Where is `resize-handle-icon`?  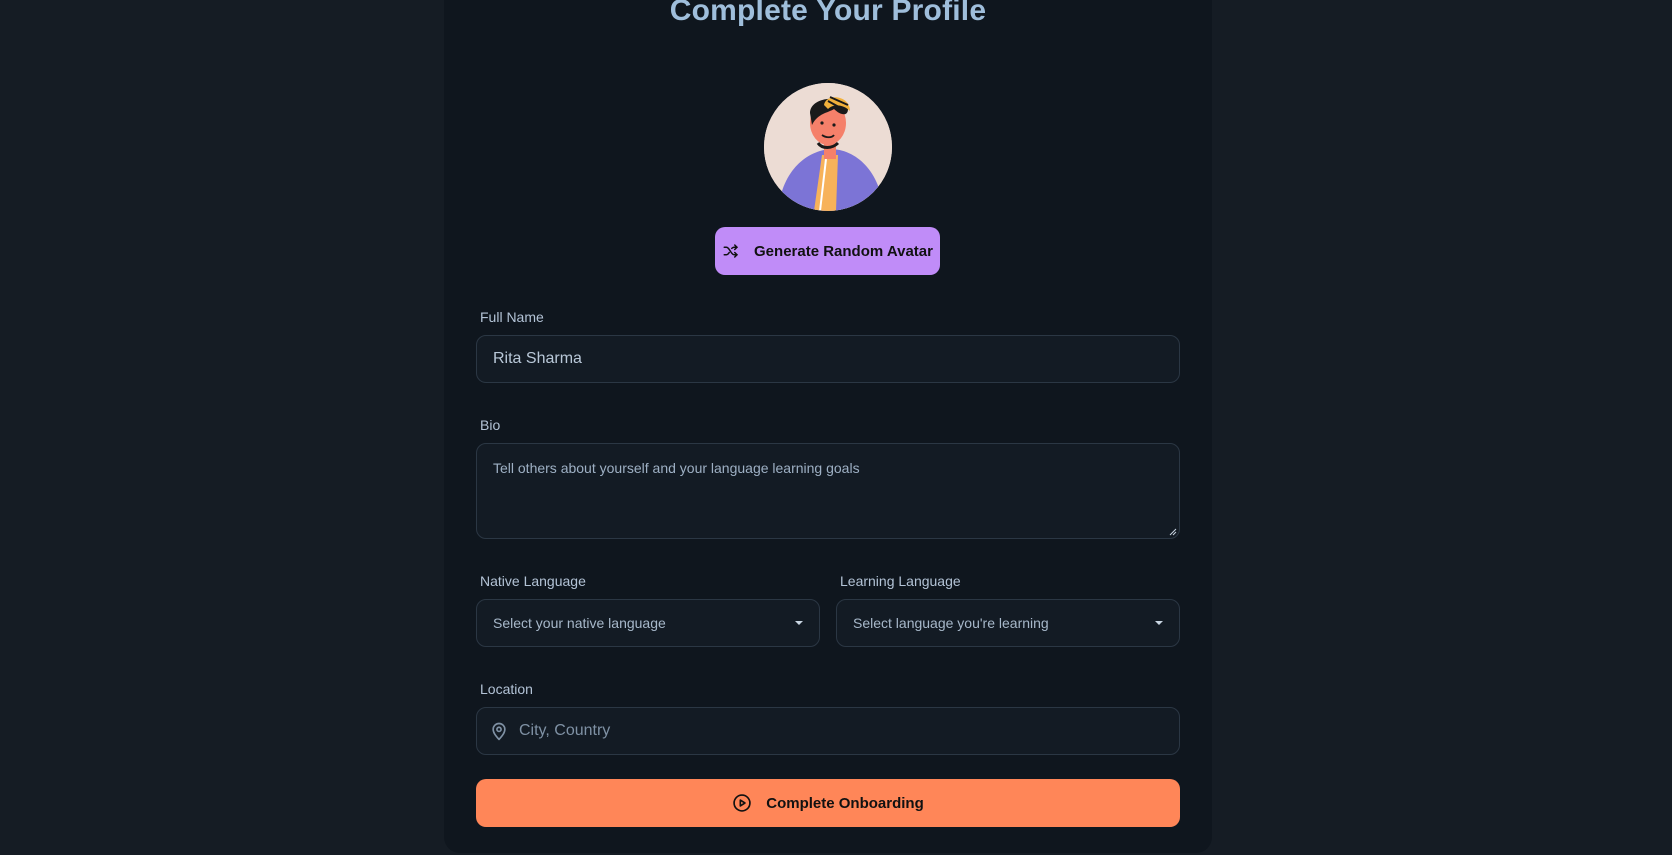
resize-handle-icon is located at coordinates (1173, 532).